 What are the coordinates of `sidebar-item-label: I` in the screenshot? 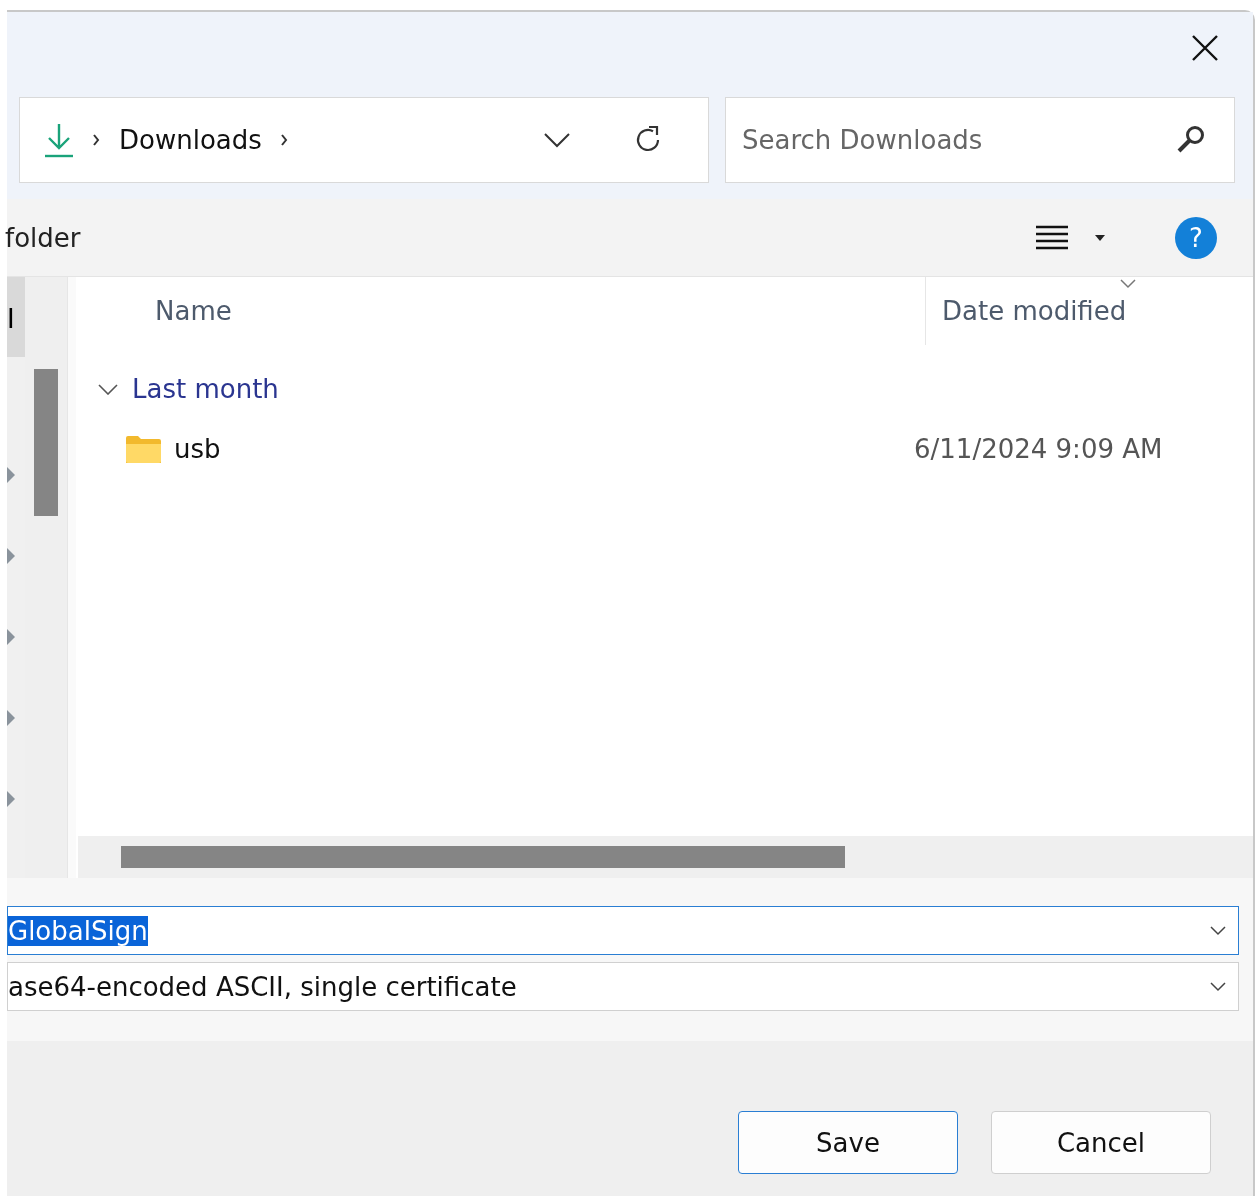 It's located at (11, 319).